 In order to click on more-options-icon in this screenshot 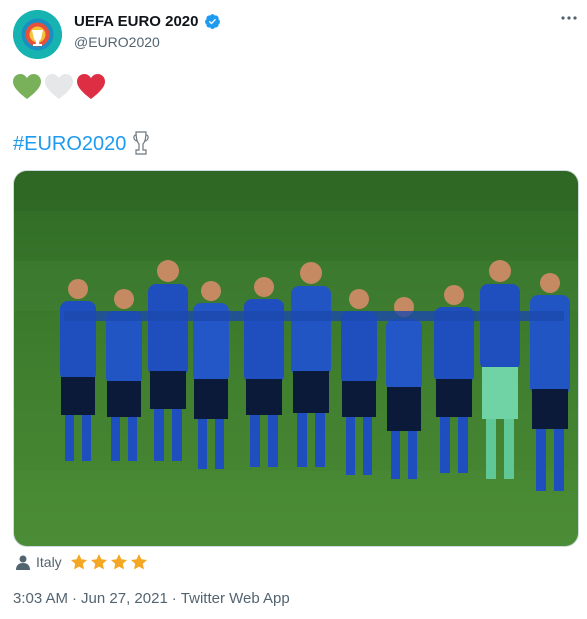, I will do `click(569, 18)`.